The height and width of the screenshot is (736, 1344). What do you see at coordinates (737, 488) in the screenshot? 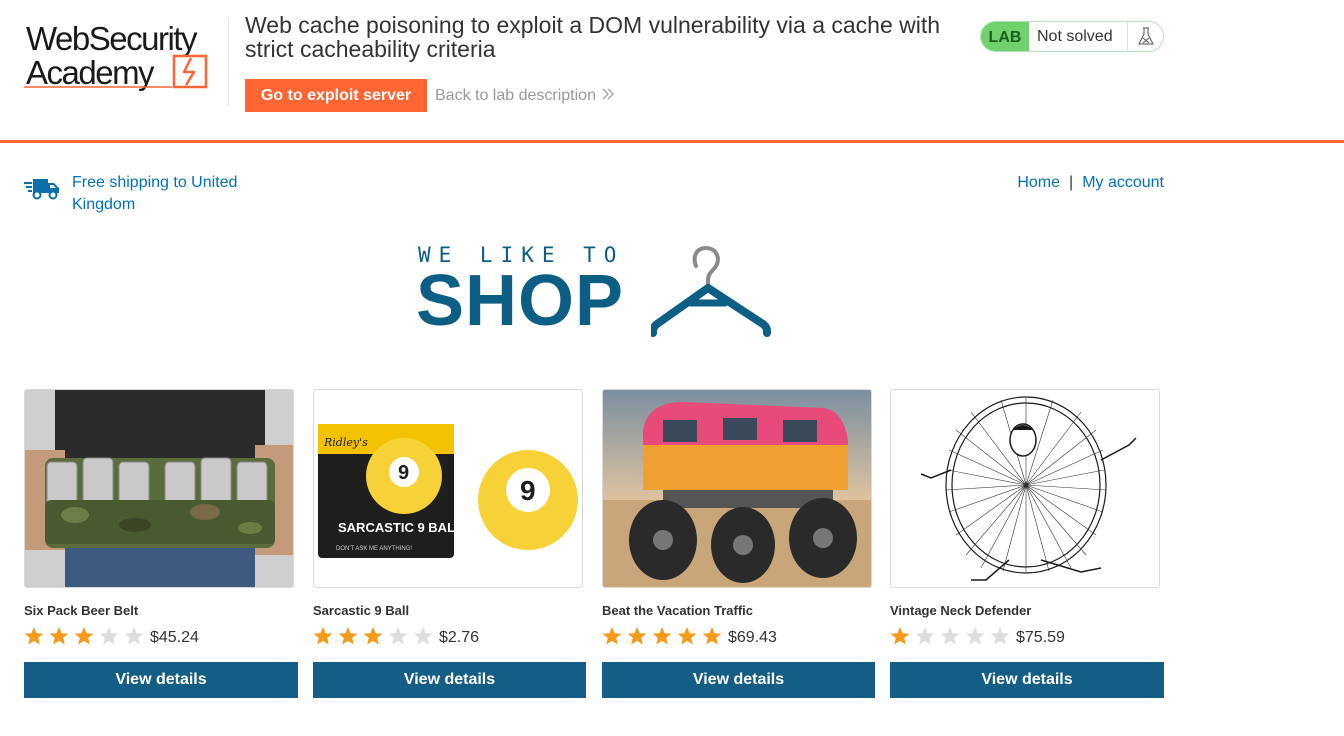
I see `product-image-monster-van` at bounding box center [737, 488].